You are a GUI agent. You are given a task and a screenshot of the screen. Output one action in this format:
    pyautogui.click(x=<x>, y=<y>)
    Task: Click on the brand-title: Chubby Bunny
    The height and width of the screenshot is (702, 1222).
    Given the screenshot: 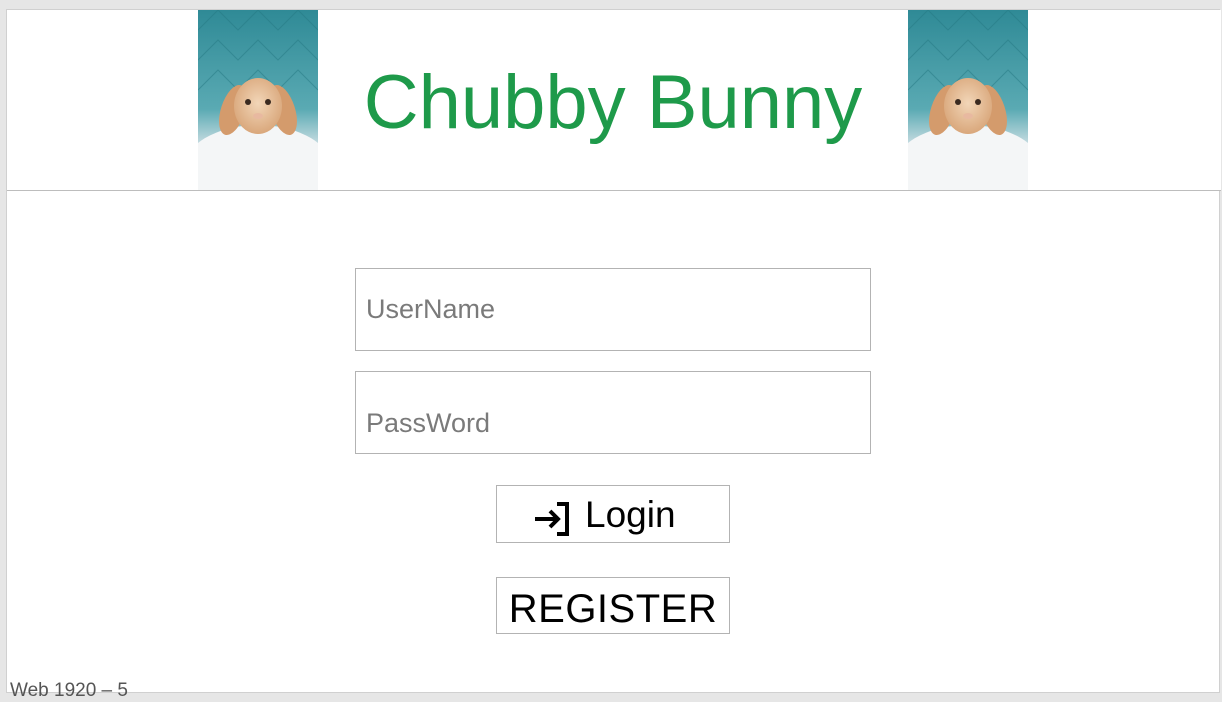 What is the action you would take?
    pyautogui.click(x=613, y=102)
    